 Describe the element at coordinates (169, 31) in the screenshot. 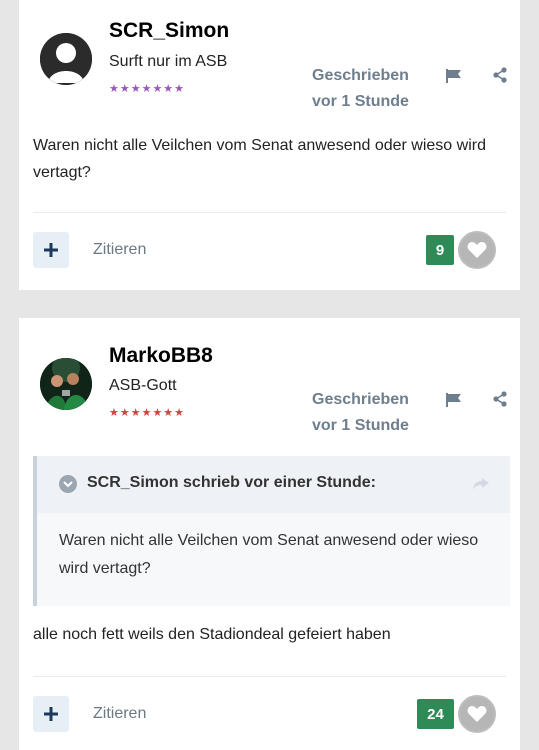

I see `post-username: SCR_Simon` at that location.